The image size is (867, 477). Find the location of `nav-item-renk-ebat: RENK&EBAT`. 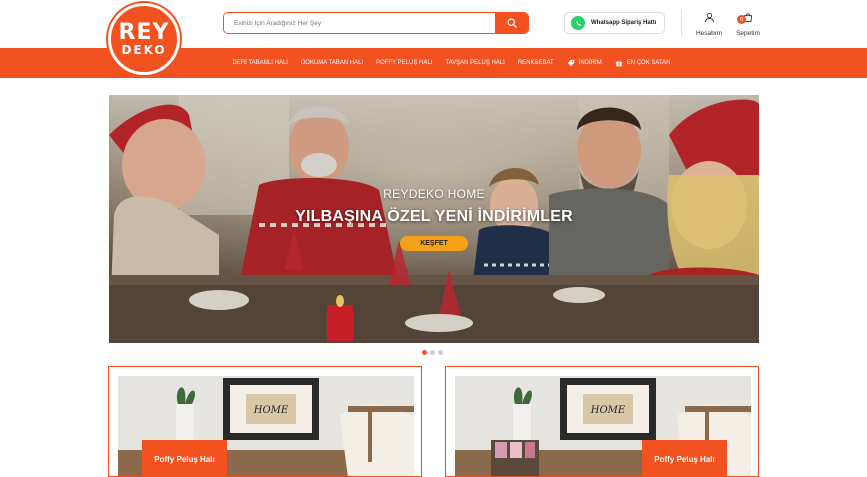

nav-item-renk-ebat: RENK&EBAT is located at coordinates (536, 63).